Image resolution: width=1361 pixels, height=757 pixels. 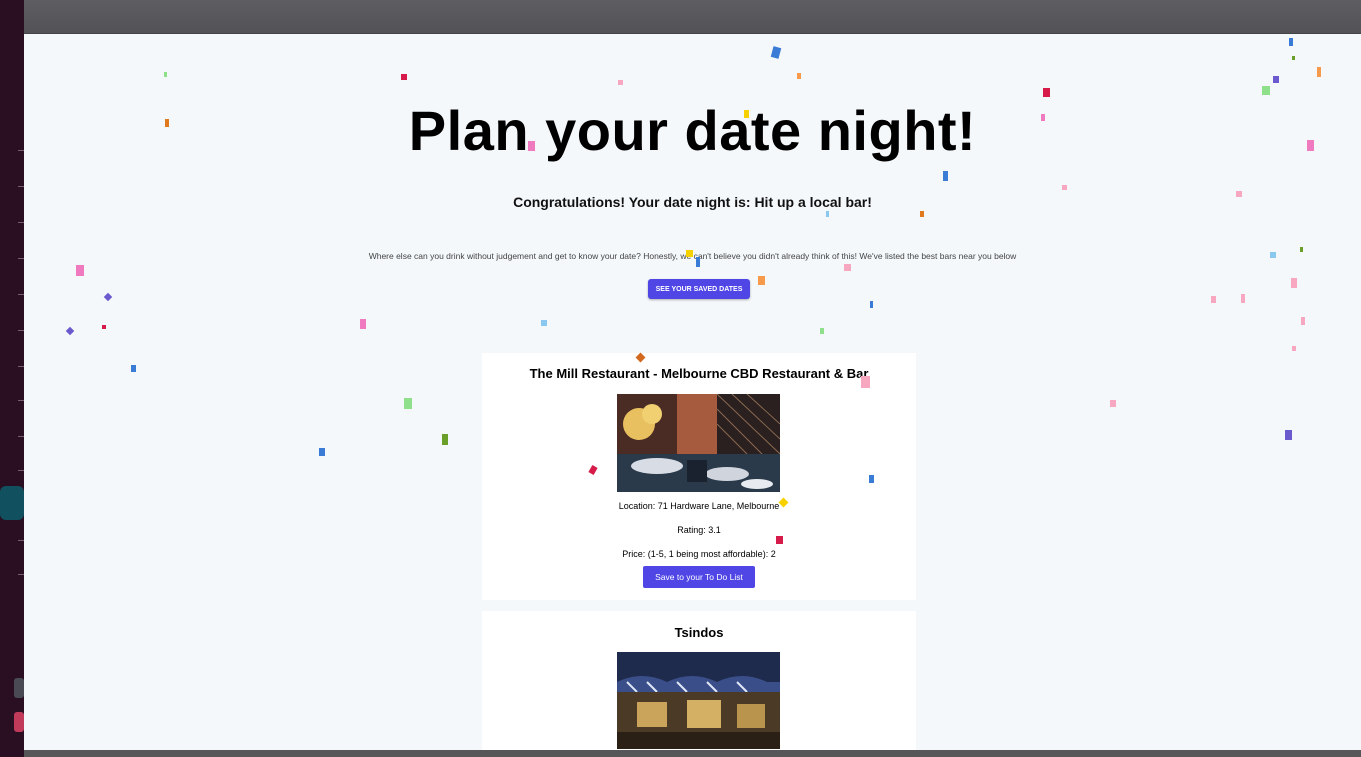 What do you see at coordinates (12, 378) in the screenshot?
I see `side-panel` at bounding box center [12, 378].